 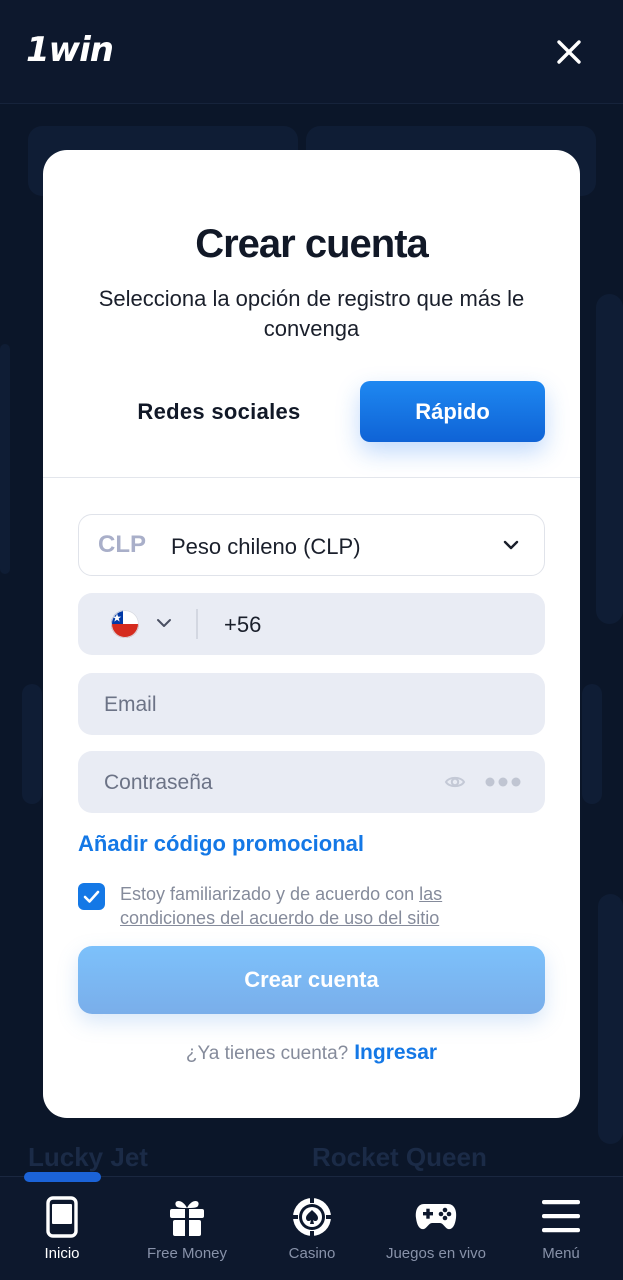 What do you see at coordinates (395, 1052) in the screenshot?
I see `login-link: Ingresar` at bounding box center [395, 1052].